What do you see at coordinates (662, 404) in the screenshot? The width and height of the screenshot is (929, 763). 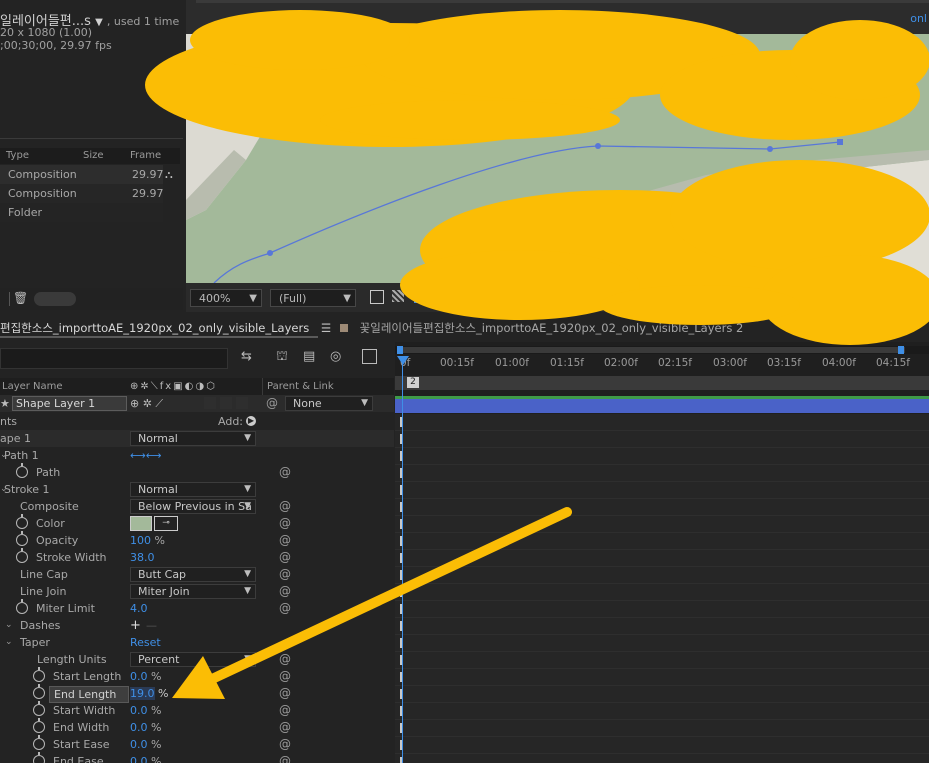 I see `layer-duration-bar` at bounding box center [662, 404].